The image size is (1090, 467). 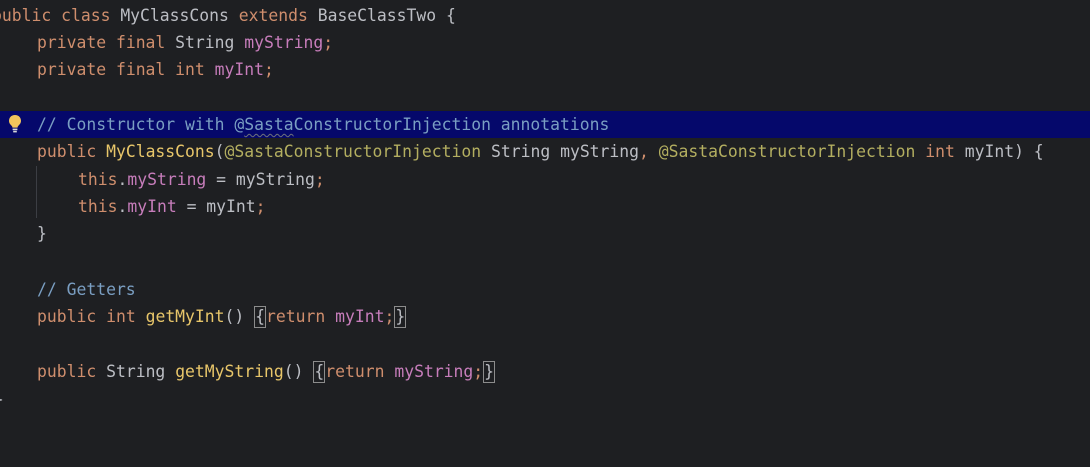 I want to click on code-line-11: // Getters, so click(x=545, y=289).